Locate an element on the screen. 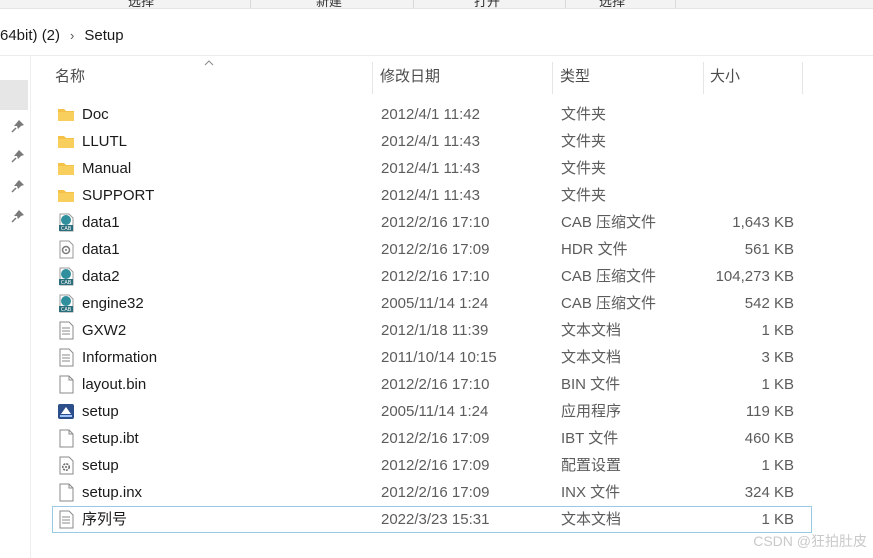  column-header-size: 大小 is located at coordinates (756, 76).